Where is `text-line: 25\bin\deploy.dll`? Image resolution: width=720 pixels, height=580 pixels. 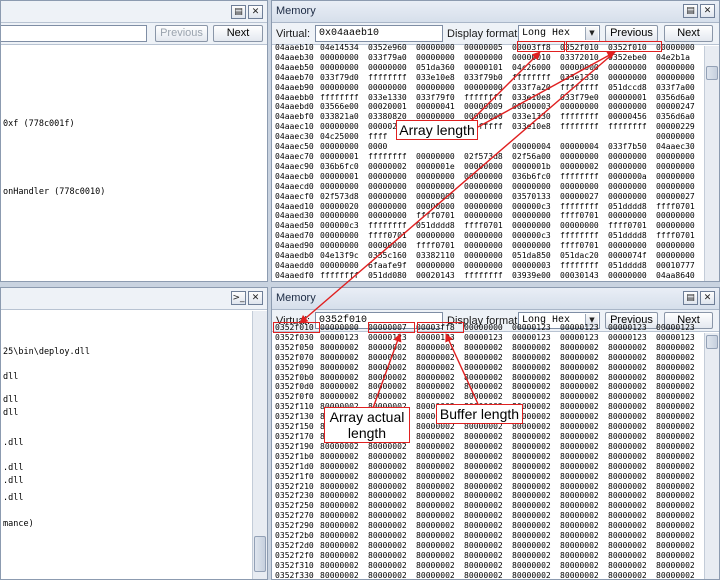 text-line: 25\bin\deploy.dll is located at coordinates (46, 352).